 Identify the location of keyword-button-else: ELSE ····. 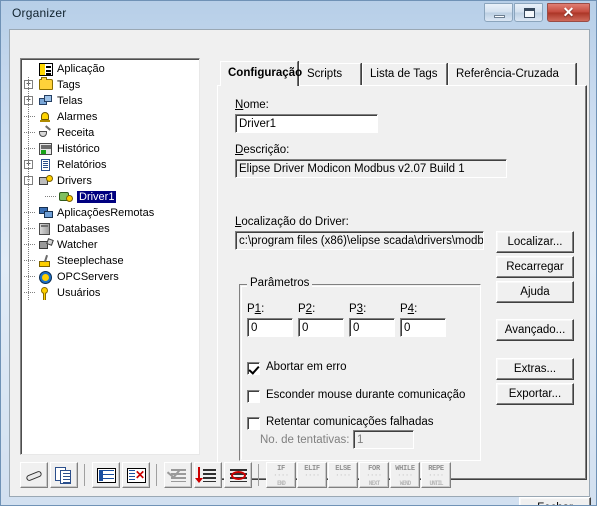
(343, 475).